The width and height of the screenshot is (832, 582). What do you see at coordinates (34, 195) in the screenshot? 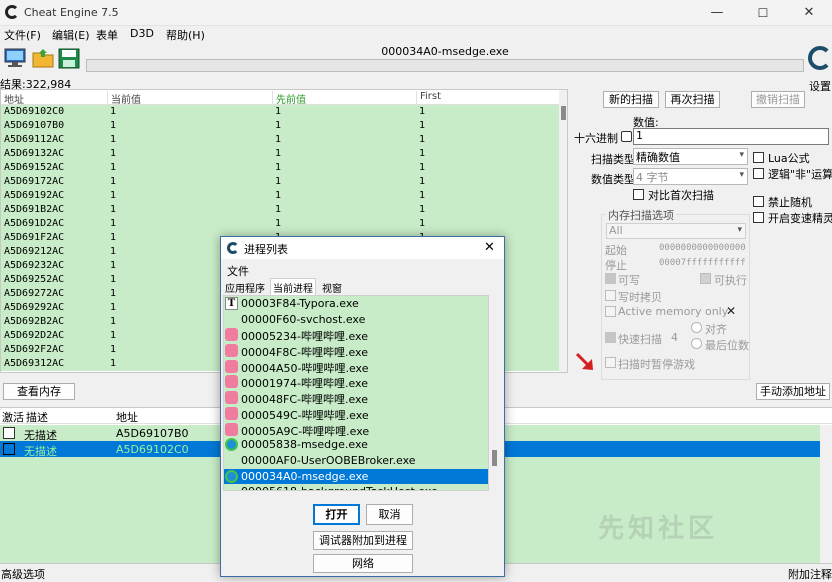
I see `result-address: A5D69192AC` at bounding box center [34, 195].